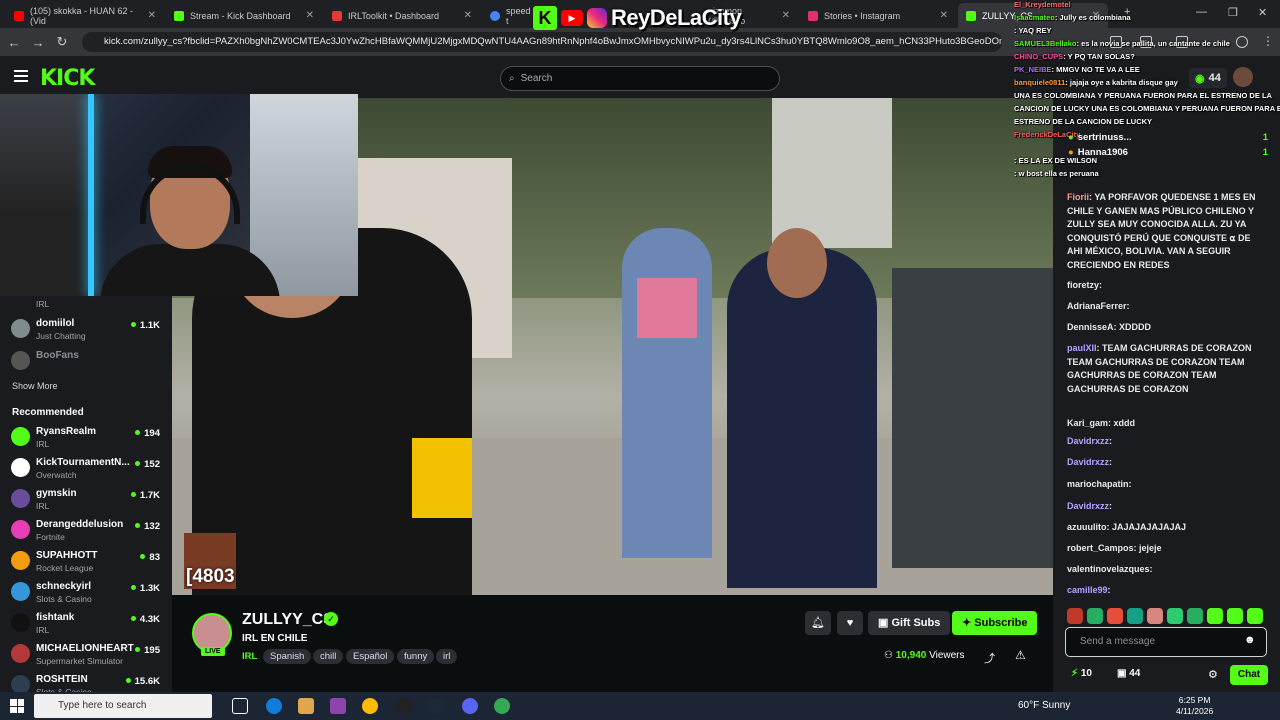  I want to click on notification-bell-button: 🔔︎, so click(818, 623).